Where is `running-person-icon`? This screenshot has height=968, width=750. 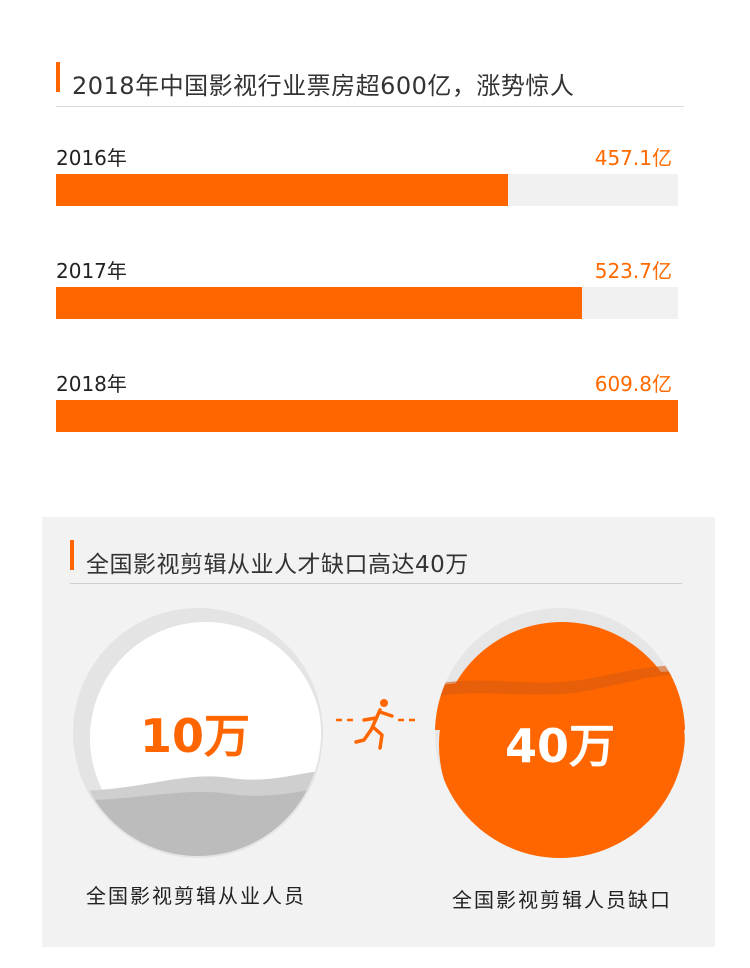
running-person-icon is located at coordinates (377, 724).